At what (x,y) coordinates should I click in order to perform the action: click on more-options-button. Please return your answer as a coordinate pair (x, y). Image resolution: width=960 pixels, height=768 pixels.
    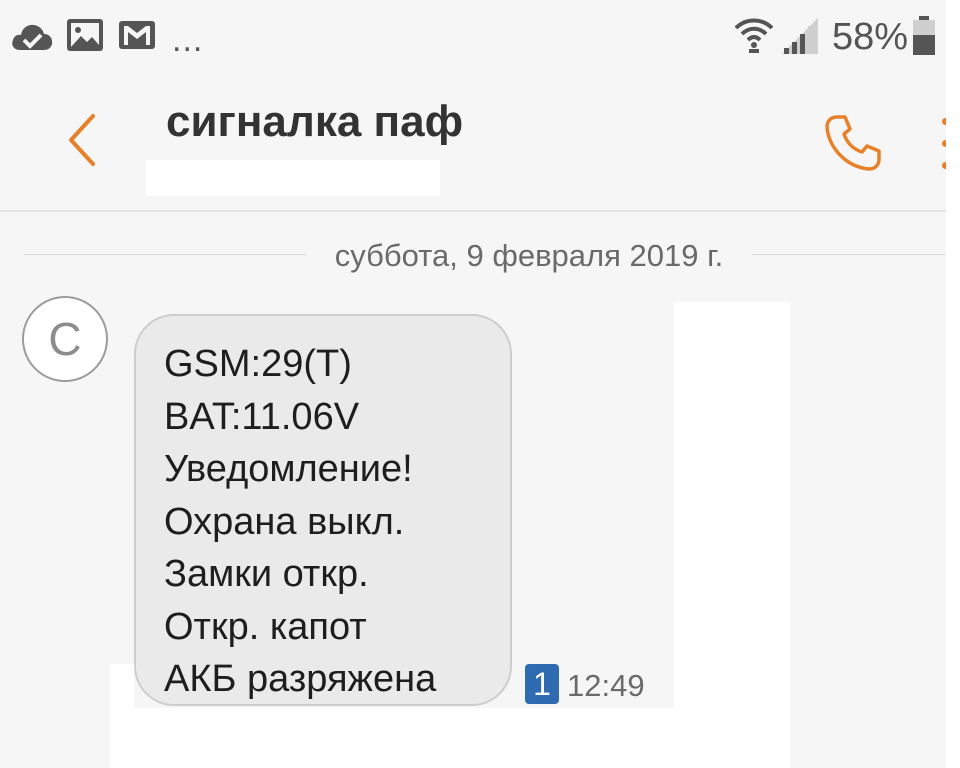
    Looking at the image, I should click on (938, 144).